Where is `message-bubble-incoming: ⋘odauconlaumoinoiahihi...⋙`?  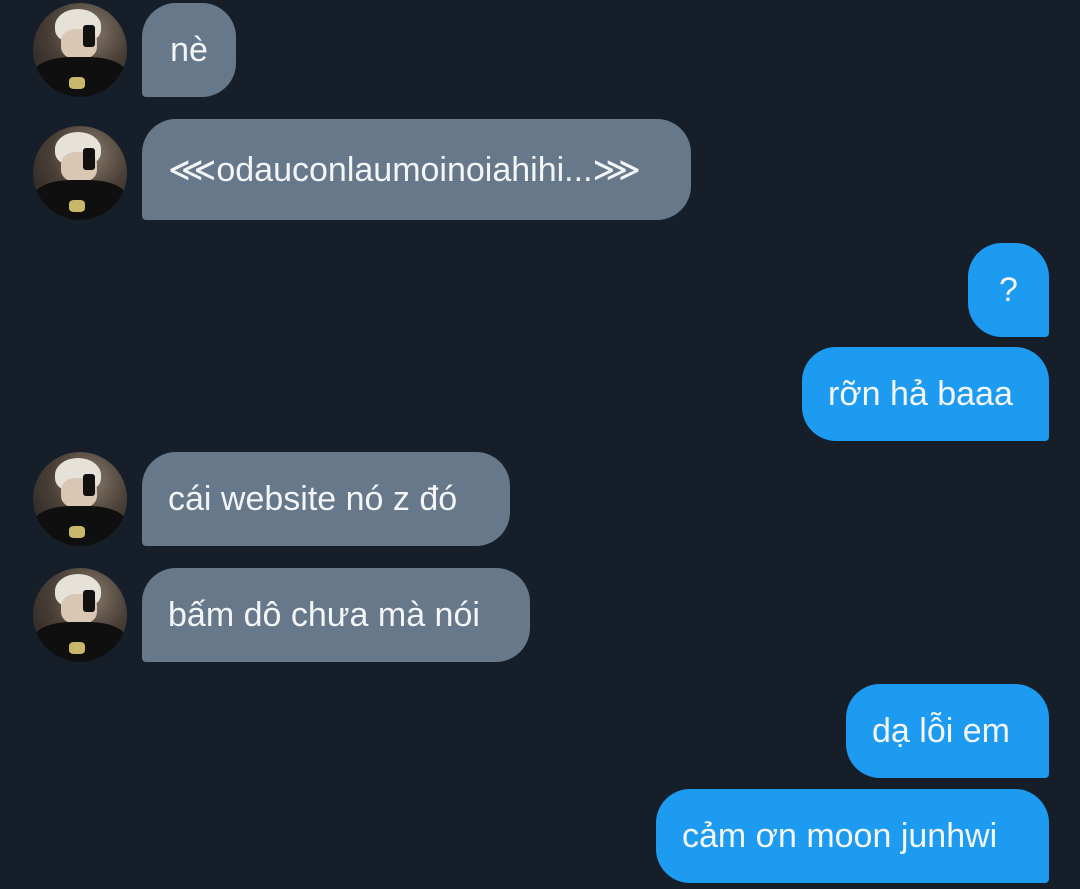 message-bubble-incoming: ⋘odauconlaumoinoiahihi...⋙ is located at coordinates (416, 169).